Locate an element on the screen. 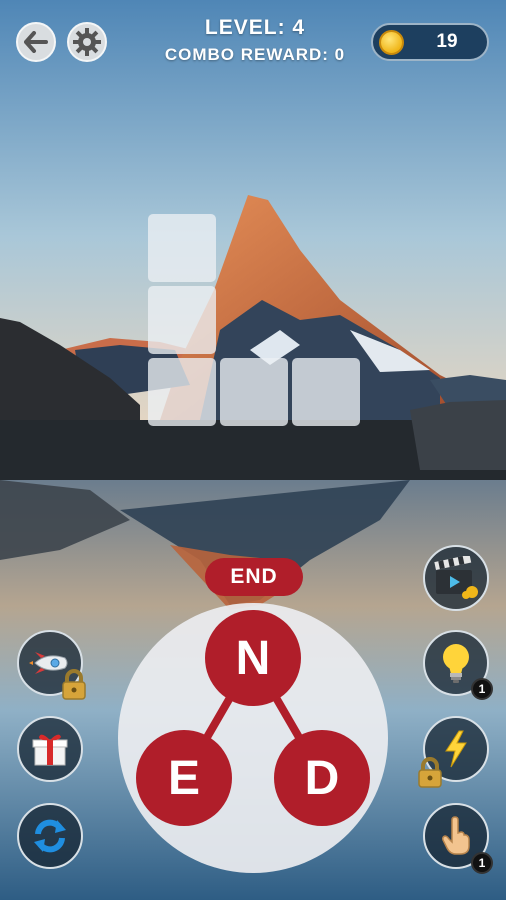  letter-tile-d: D is located at coordinates (322, 778).